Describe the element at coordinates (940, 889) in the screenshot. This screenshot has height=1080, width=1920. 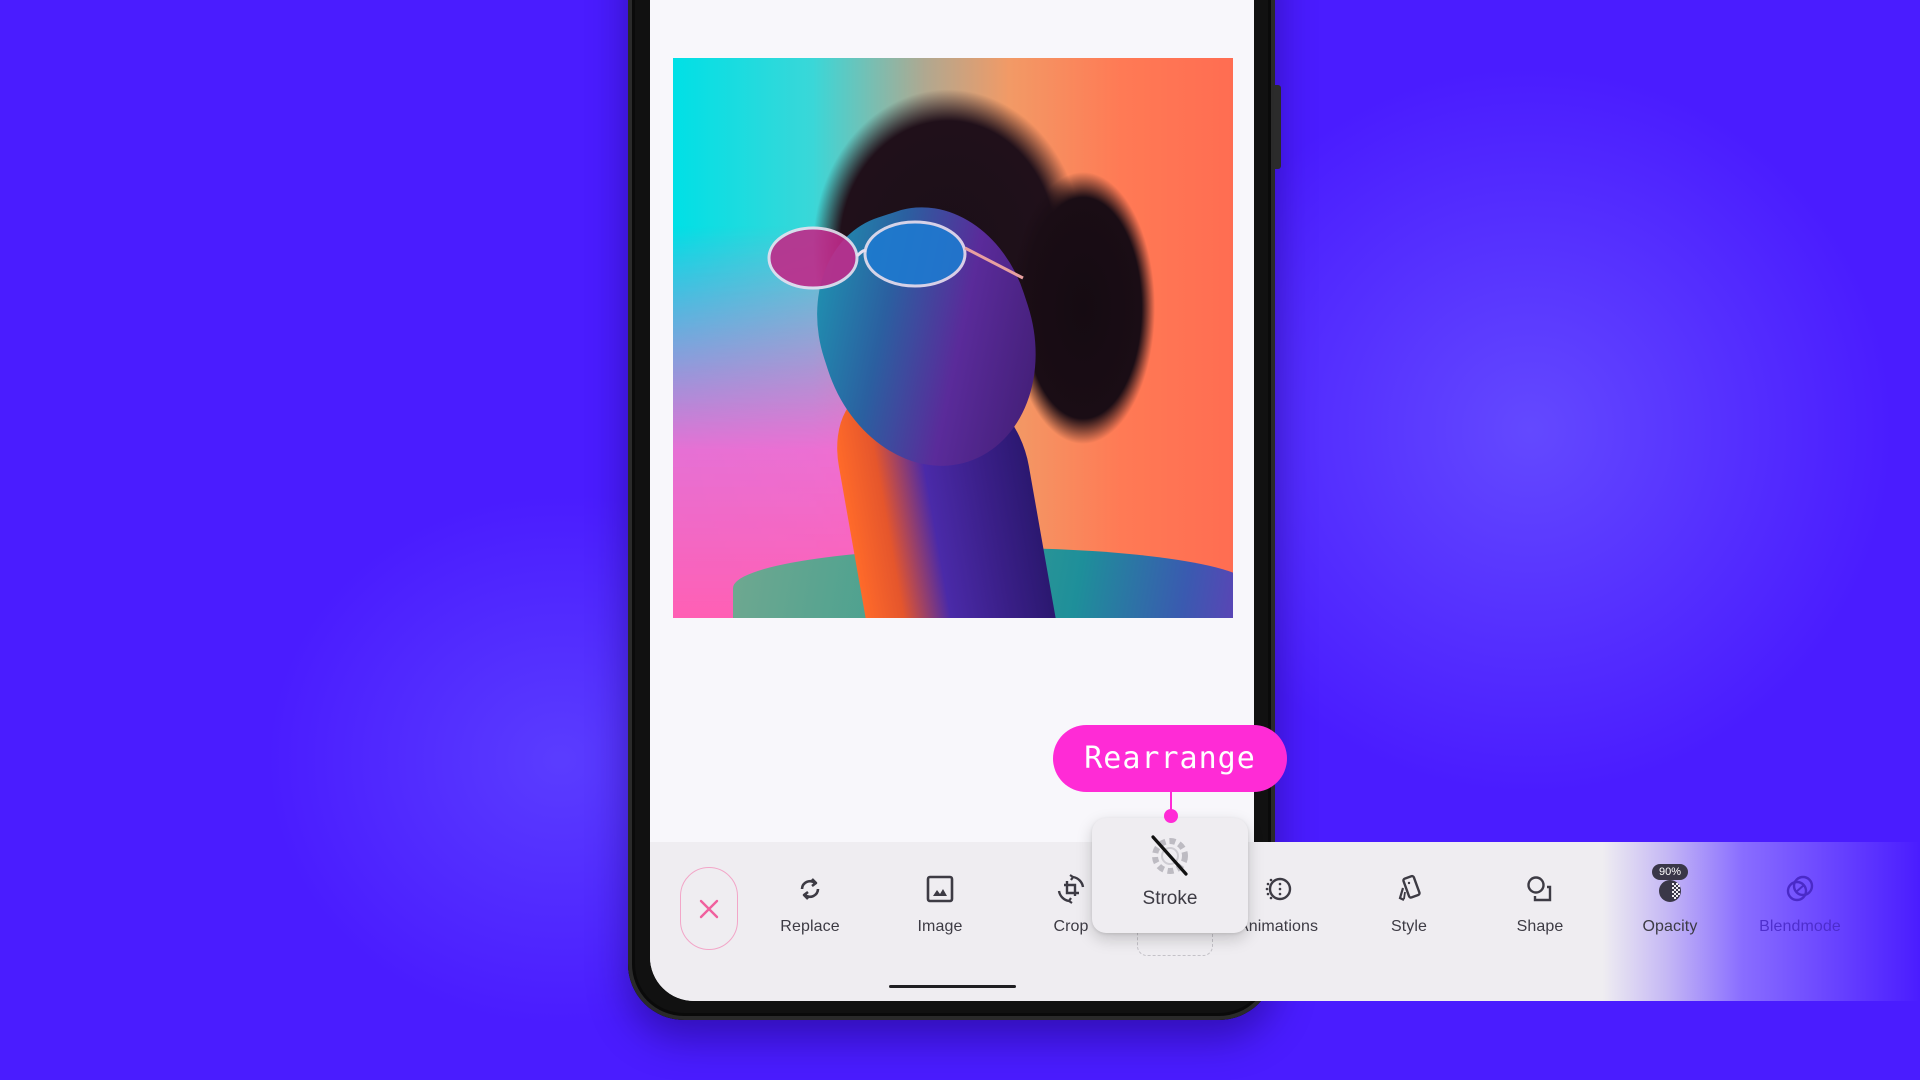
I see `image-icon` at that location.